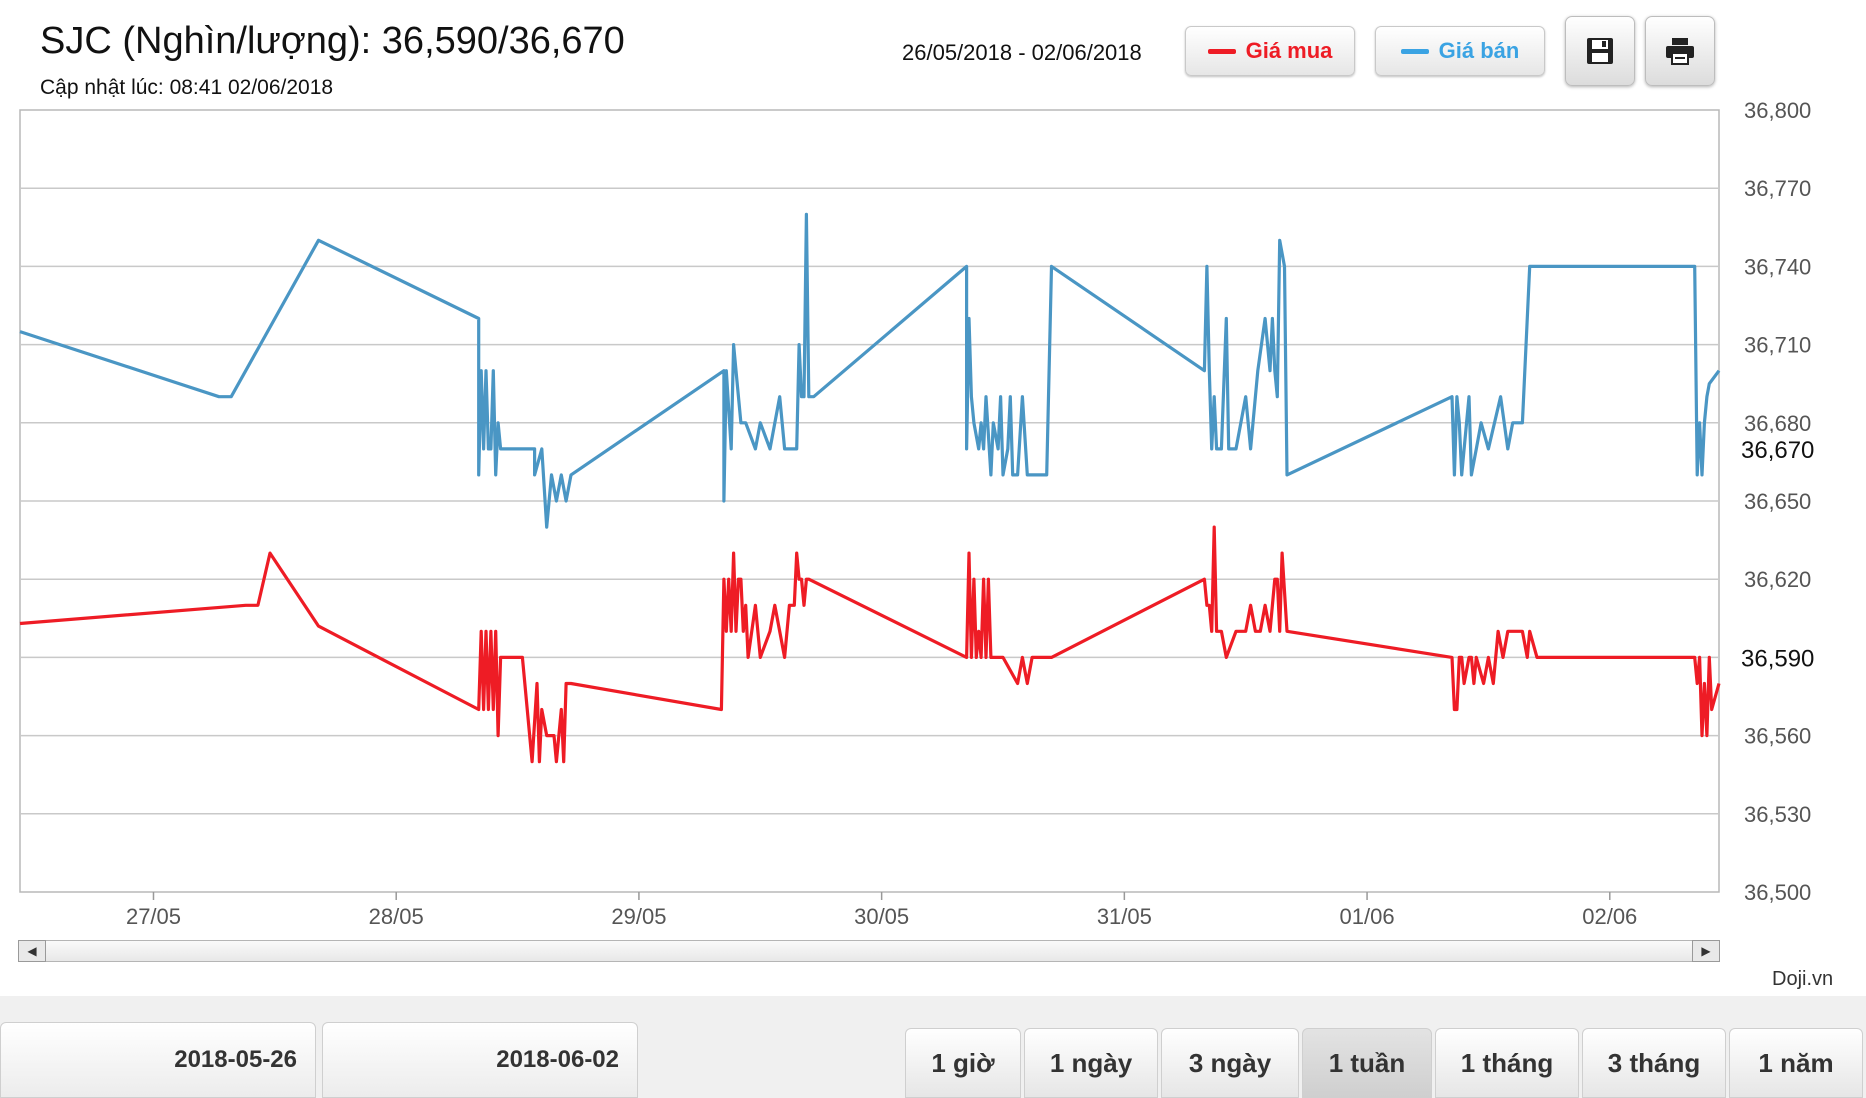 The image size is (1866, 1098). Describe the element at coordinates (1507, 1063) in the screenshot. I see `period-1-month-button: 1 tháng` at that location.